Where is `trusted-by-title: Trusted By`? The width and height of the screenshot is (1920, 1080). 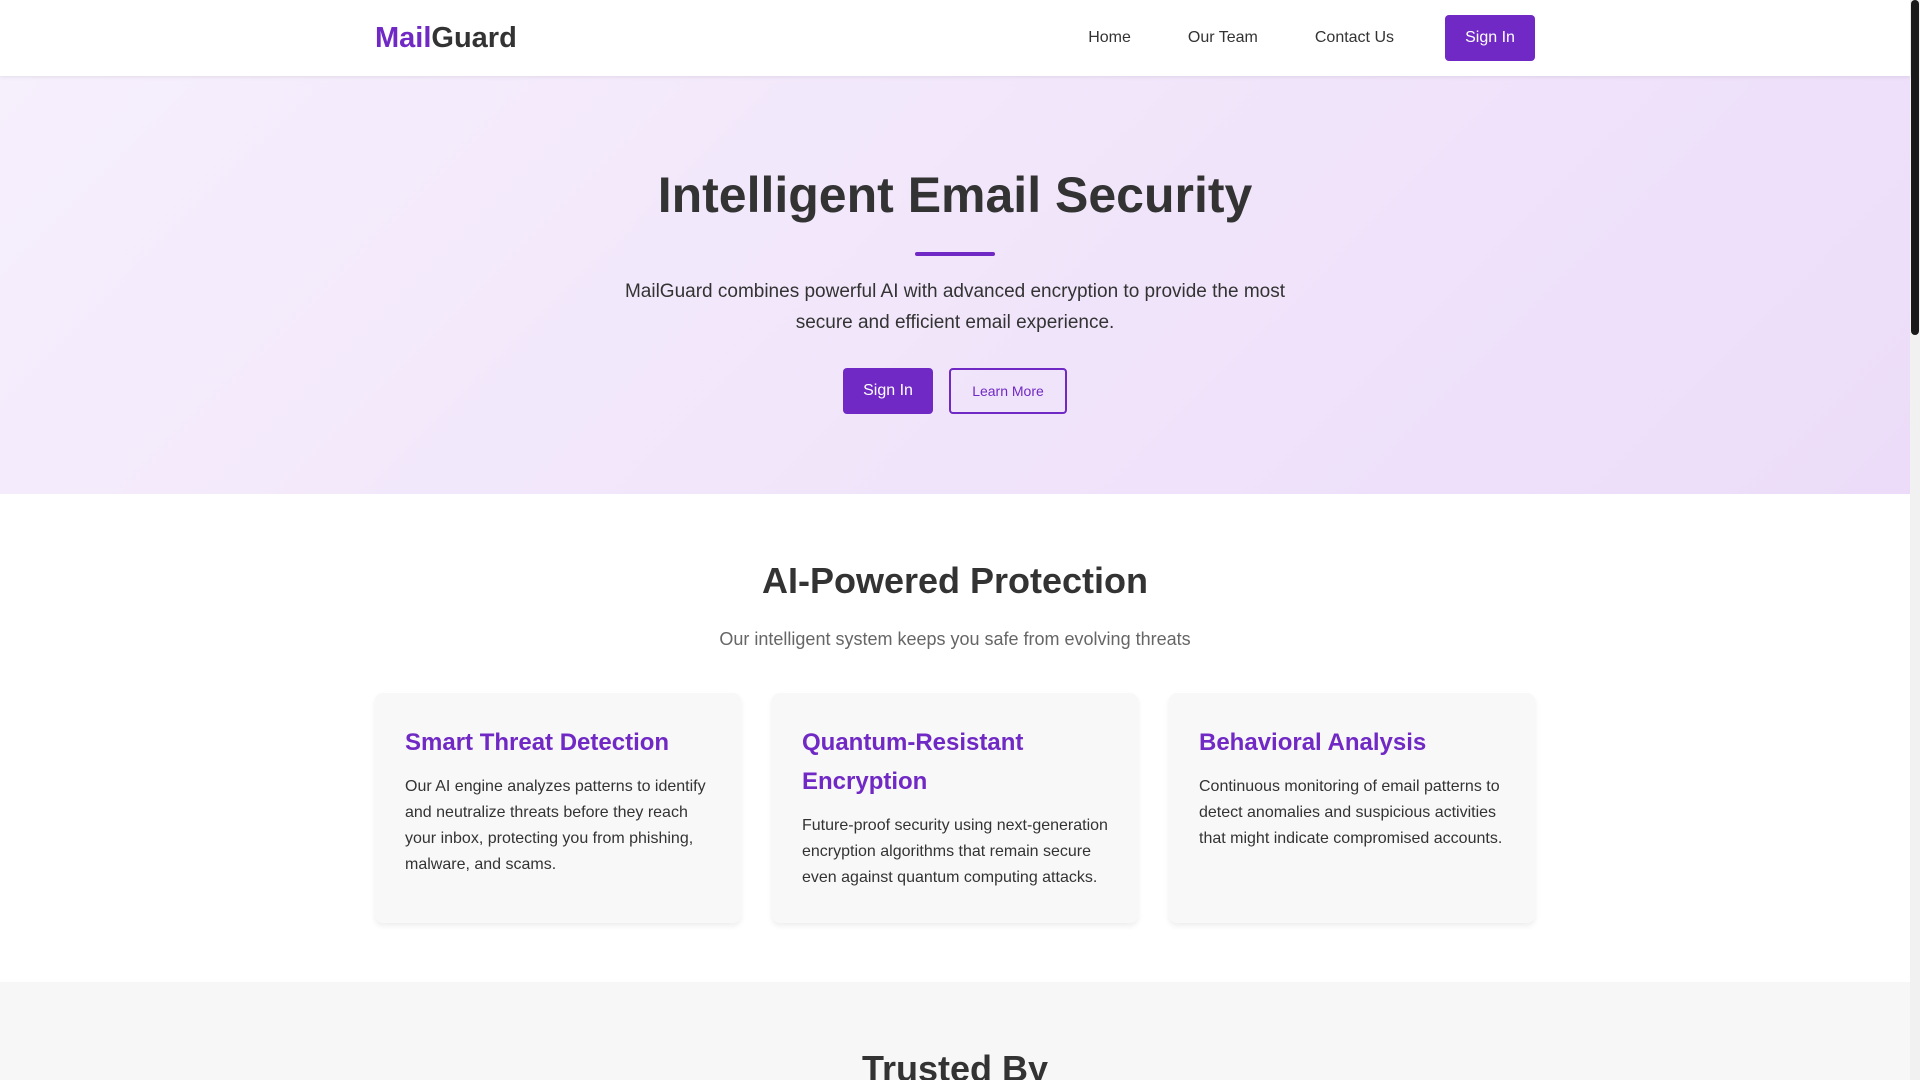
trusted-by-title: Trusted By is located at coordinates (955, 1064).